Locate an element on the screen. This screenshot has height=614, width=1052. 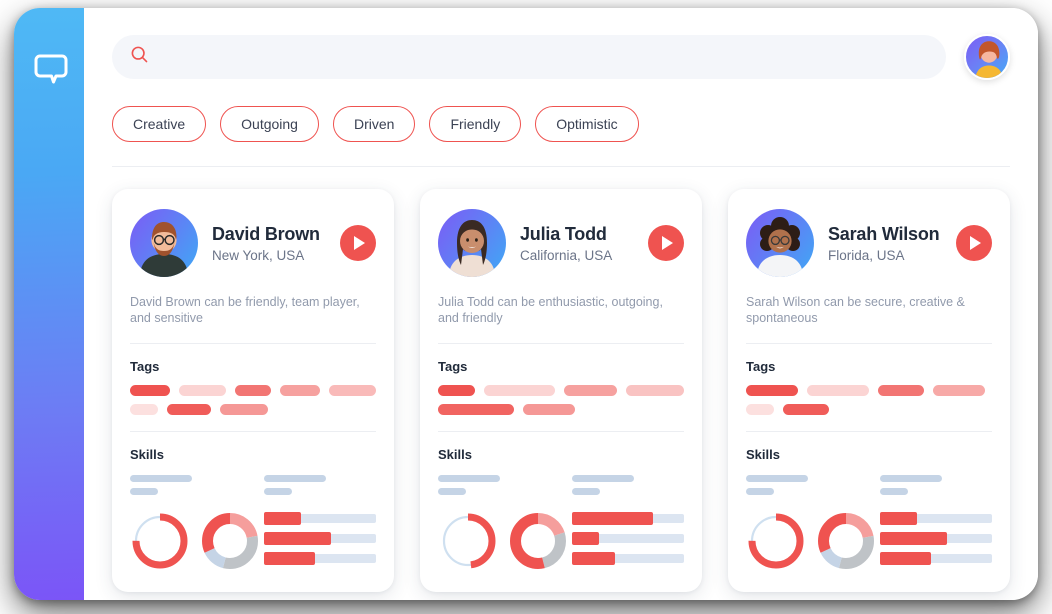
card-header: Julia Todd California, USA is located at coordinates (561, 243).